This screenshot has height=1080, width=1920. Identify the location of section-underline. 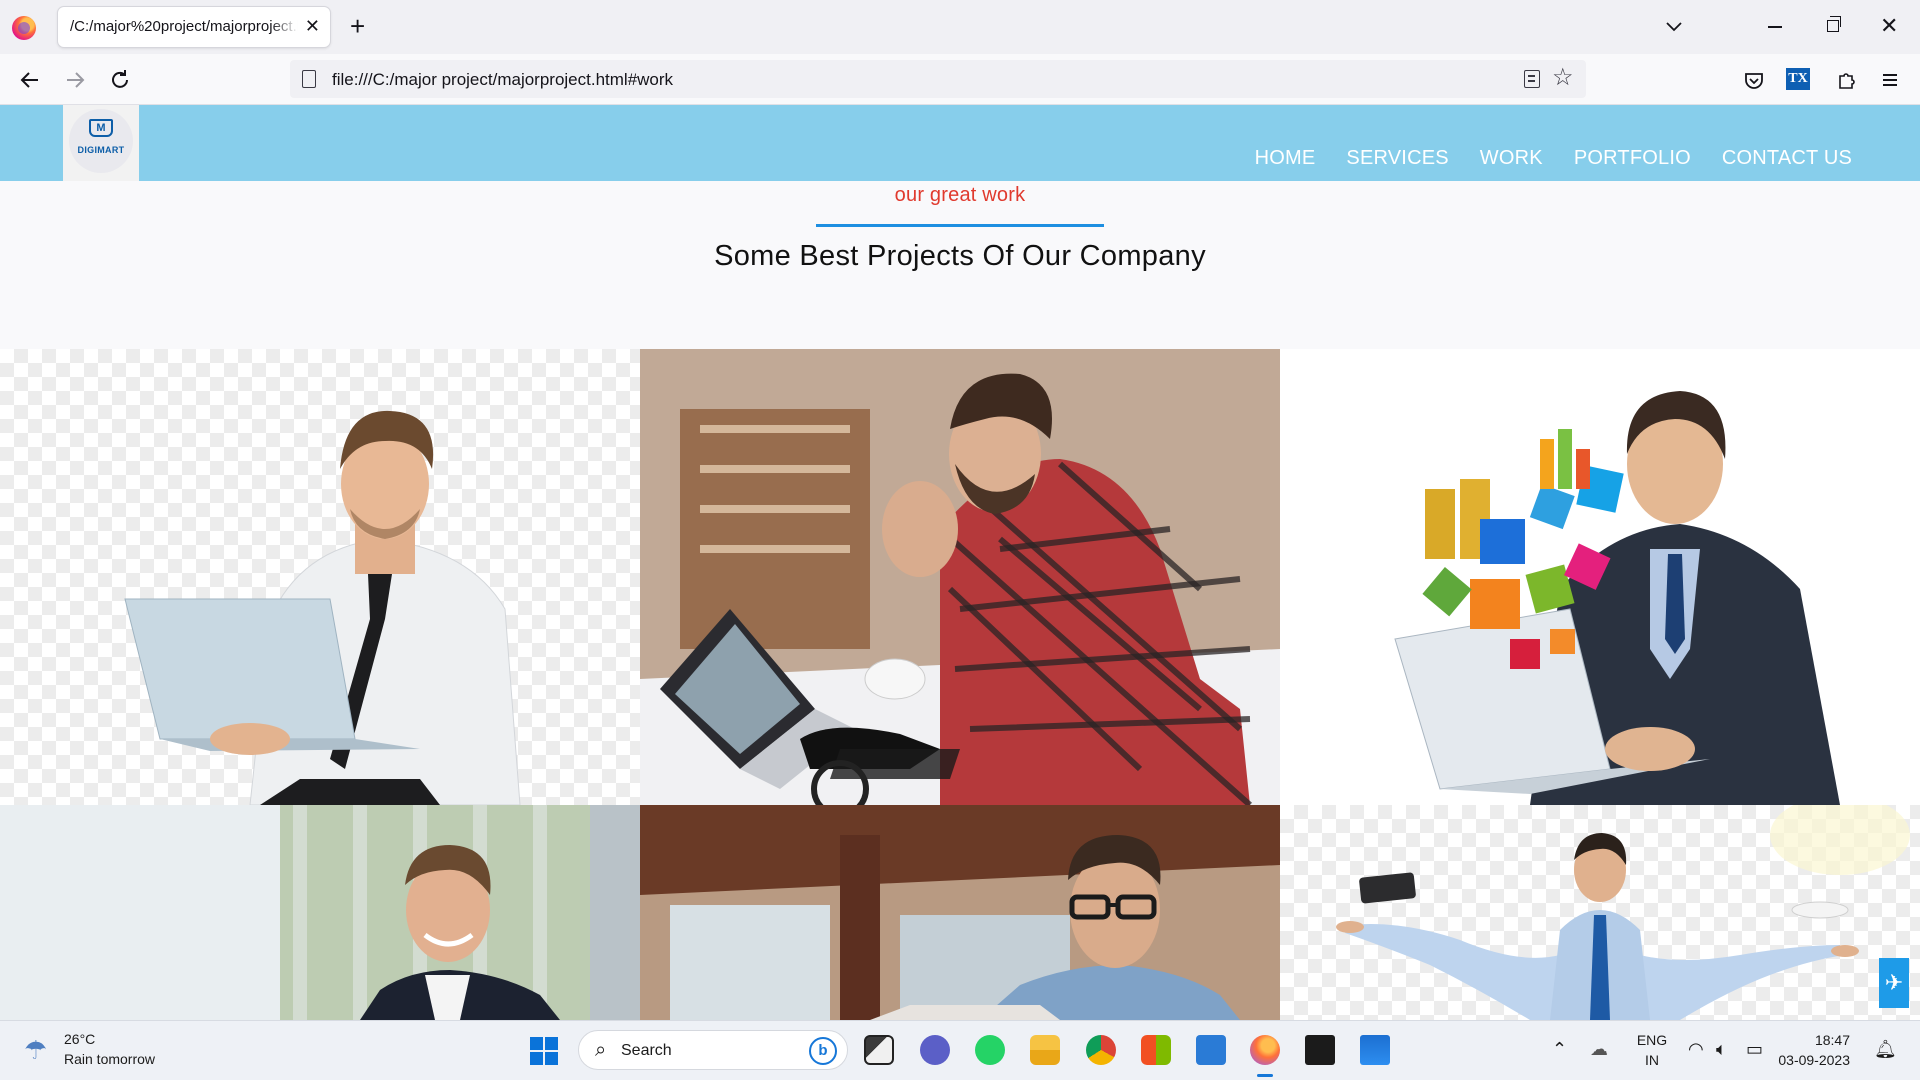
(960, 225).